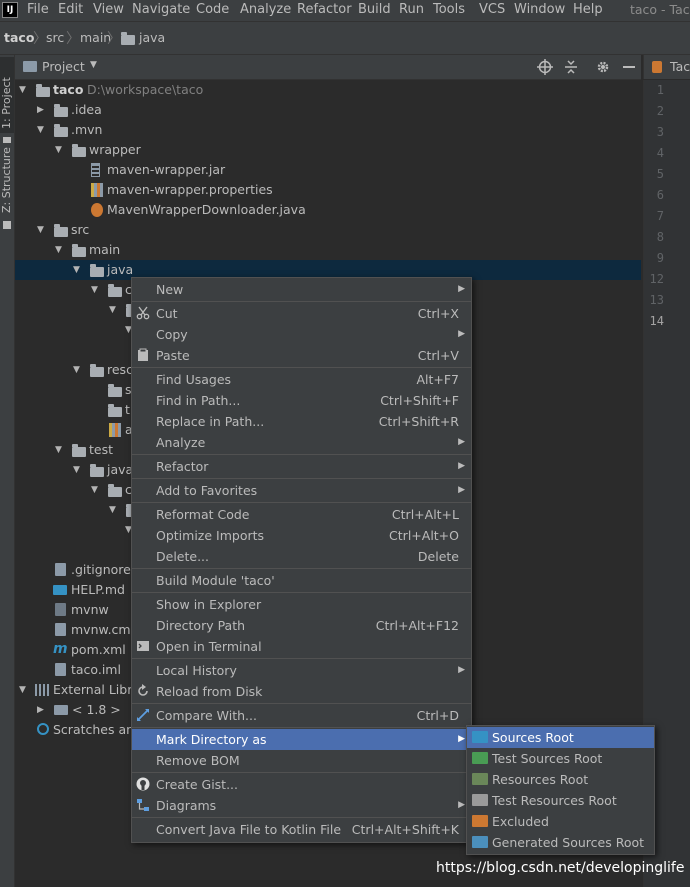 This screenshot has height=887, width=690. What do you see at coordinates (301, 379) in the screenshot?
I see `menu-item-find-usages: Find Usages Alt+F7` at bounding box center [301, 379].